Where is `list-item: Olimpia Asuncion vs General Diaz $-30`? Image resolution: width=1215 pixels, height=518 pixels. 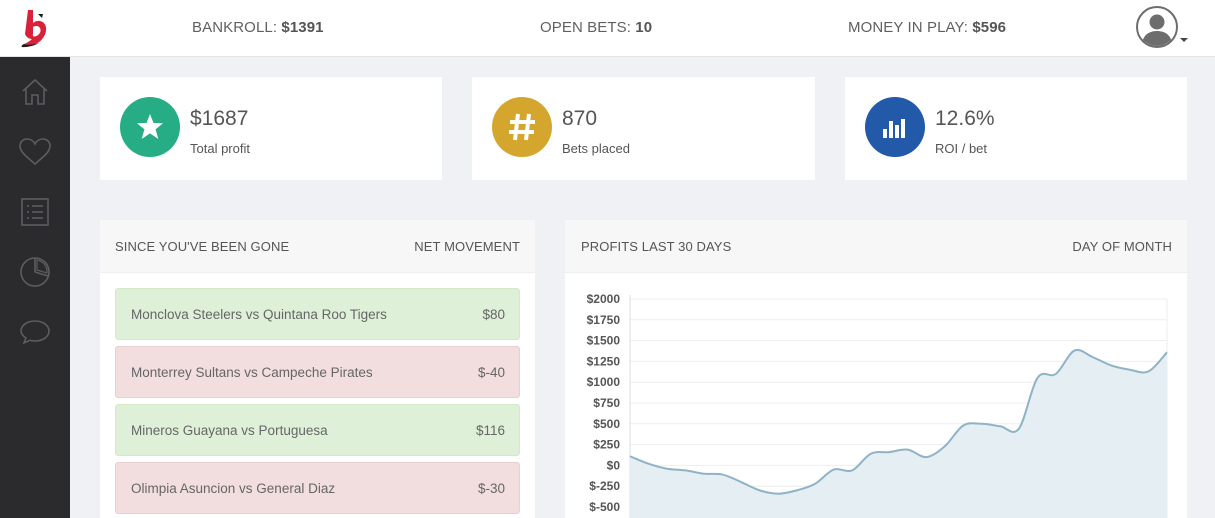 list-item: Olimpia Asuncion vs General Diaz $-30 is located at coordinates (317, 488).